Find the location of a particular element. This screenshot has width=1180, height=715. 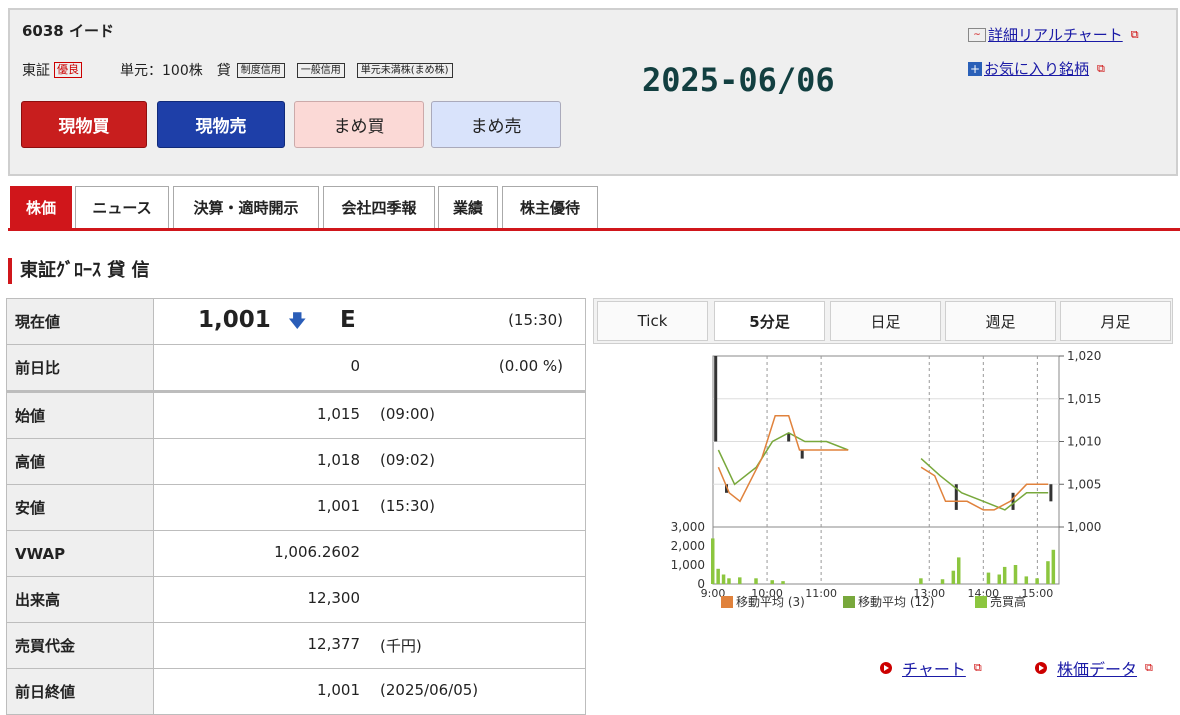

market-tag: 優良 is located at coordinates (68, 70).